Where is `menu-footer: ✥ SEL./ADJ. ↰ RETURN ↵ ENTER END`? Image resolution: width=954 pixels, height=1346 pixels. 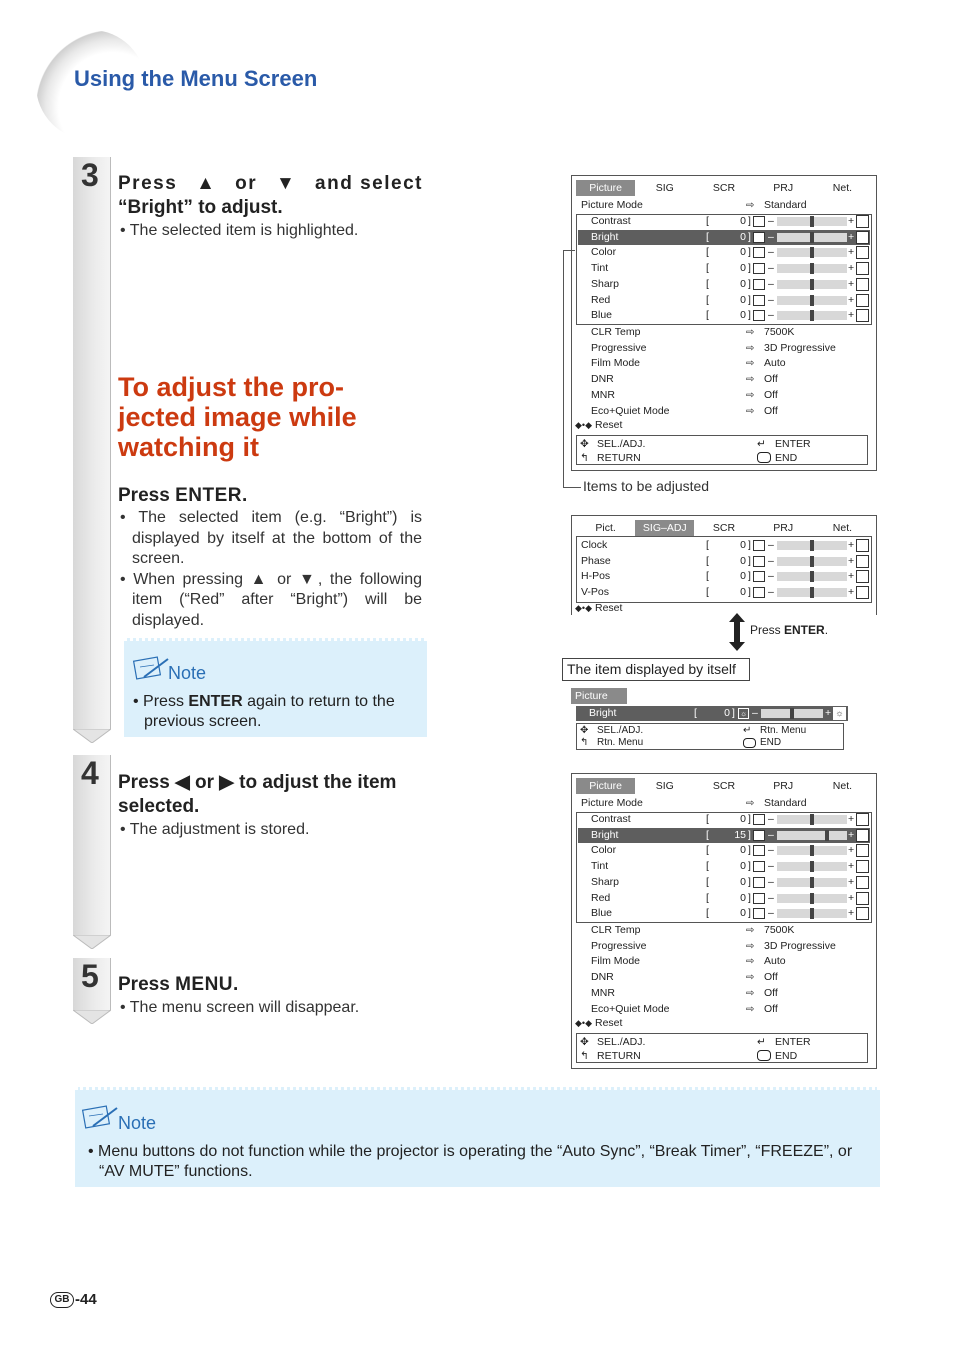 menu-footer: ✥ SEL./ADJ. ↰ RETURN ↵ ENTER END is located at coordinates (722, 1048).